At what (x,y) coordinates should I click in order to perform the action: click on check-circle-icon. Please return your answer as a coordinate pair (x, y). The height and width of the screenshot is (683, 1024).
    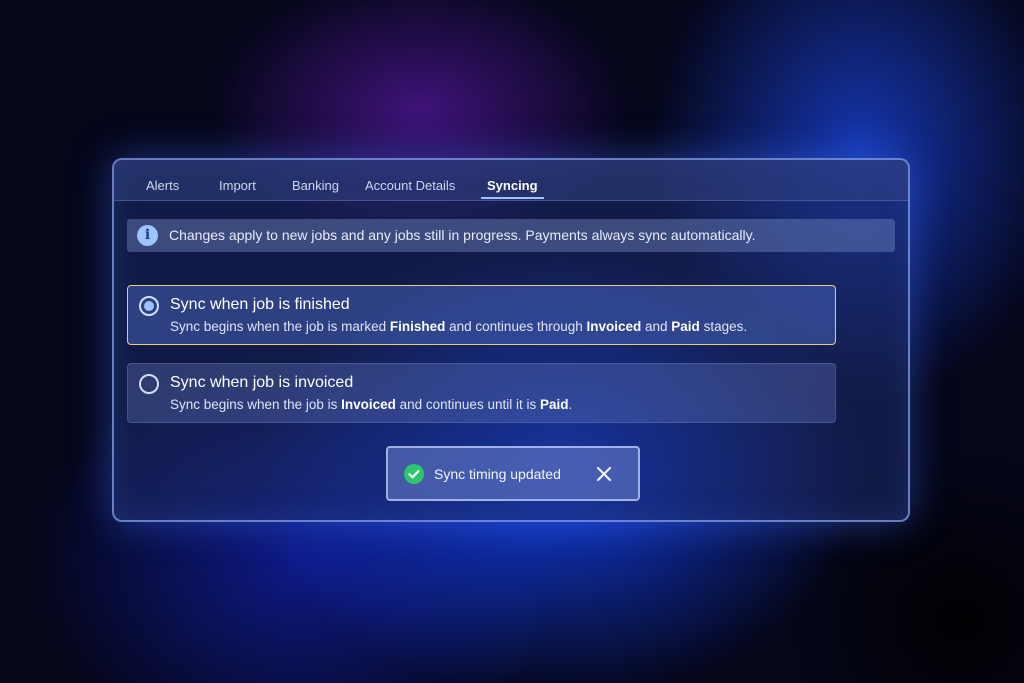
    Looking at the image, I should click on (414, 474).